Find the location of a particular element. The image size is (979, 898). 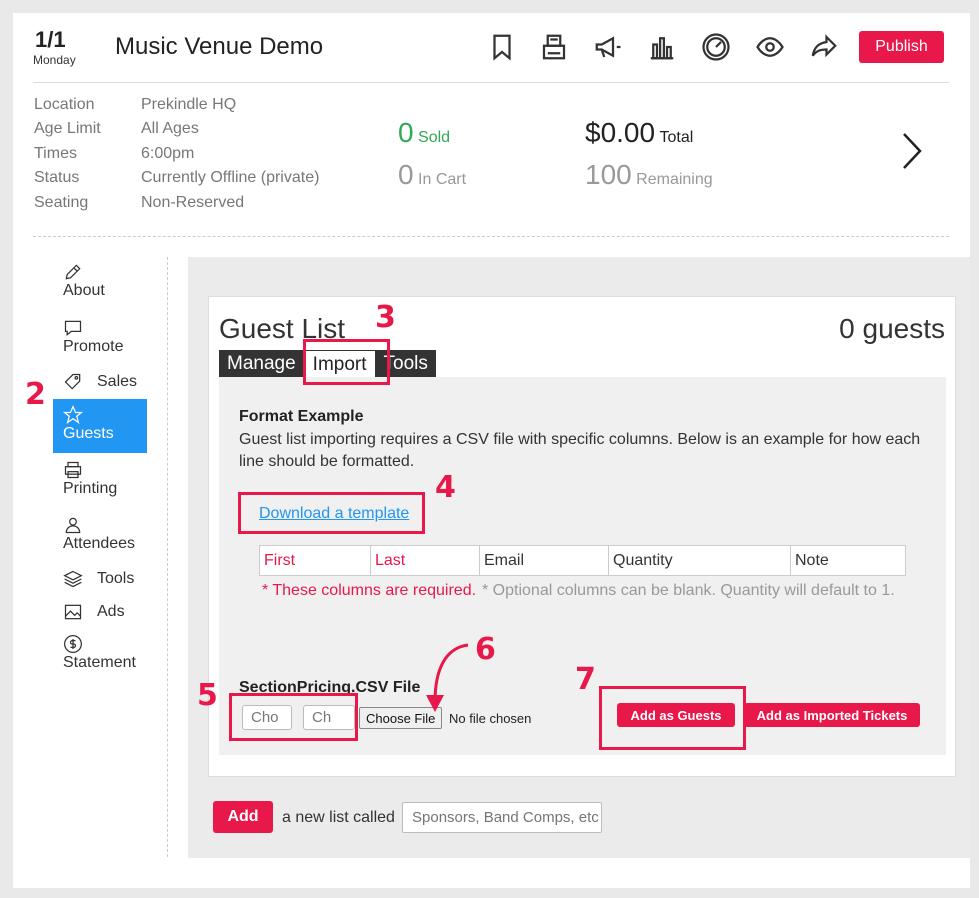

csv-format-table: First Last Email Quantity Note is located at coordinates (582, 560).